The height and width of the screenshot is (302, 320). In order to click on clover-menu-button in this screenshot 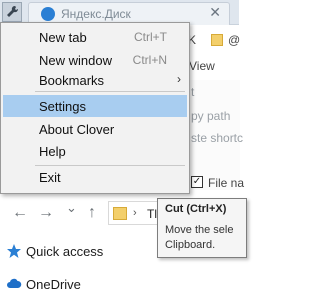, I will do `click(12, 12)`.